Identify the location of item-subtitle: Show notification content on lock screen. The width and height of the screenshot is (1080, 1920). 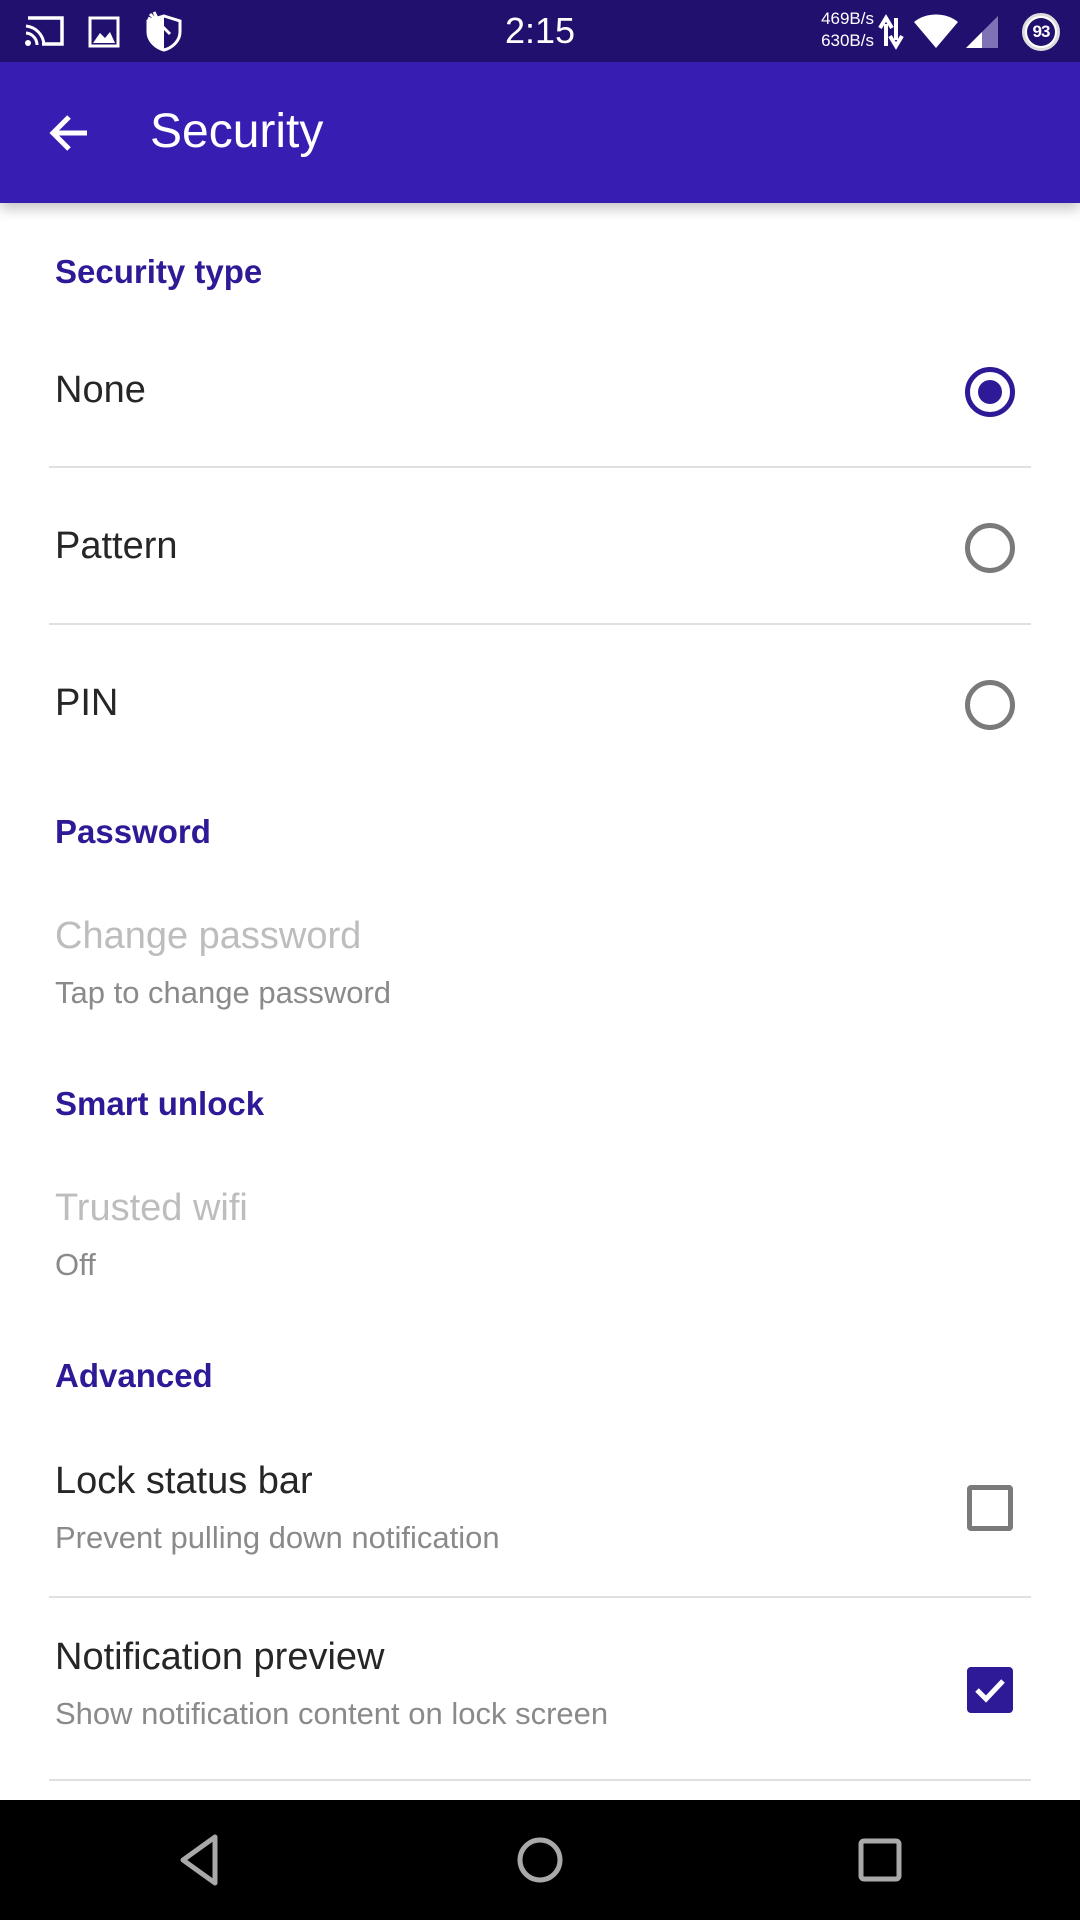
(332, 1713).